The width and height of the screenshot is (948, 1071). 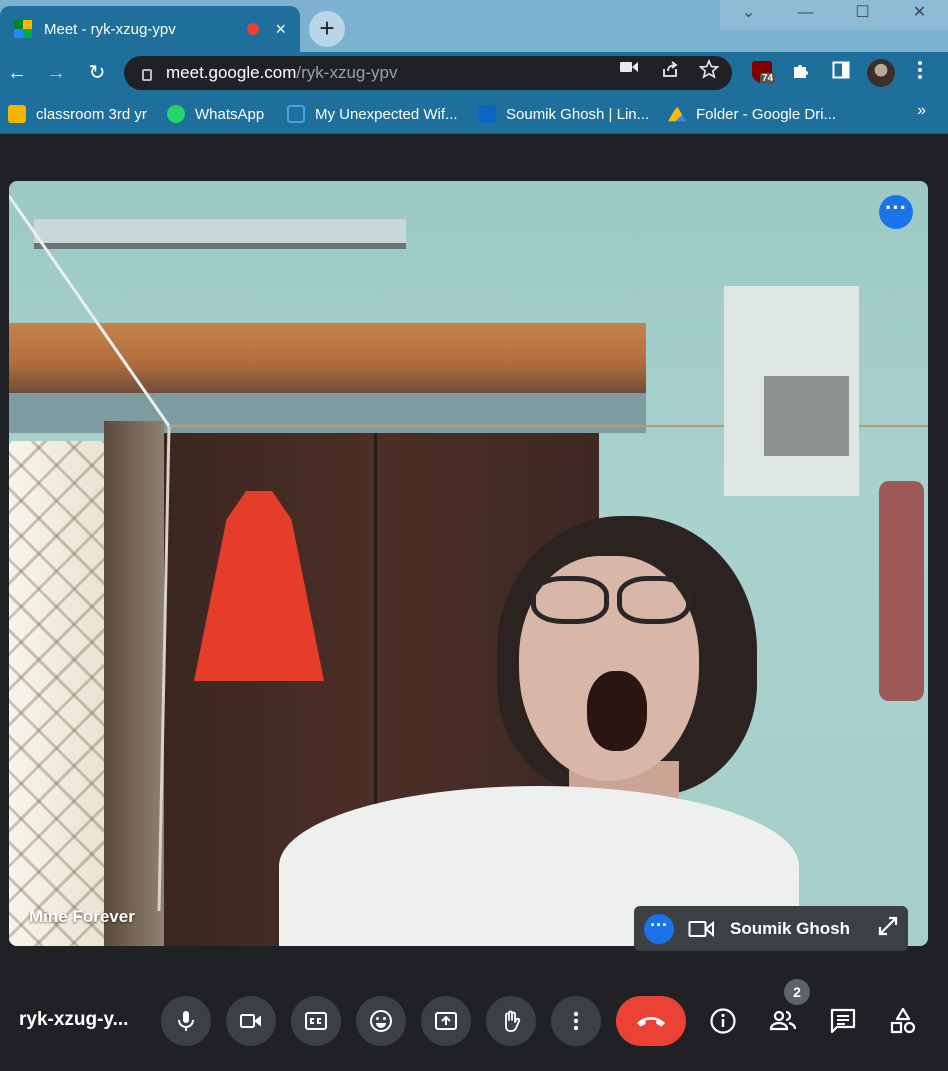 What do you see at coordinates (56, 73) in the screenshot?
I see `forward-button: →` at bounding box center [56, 73].